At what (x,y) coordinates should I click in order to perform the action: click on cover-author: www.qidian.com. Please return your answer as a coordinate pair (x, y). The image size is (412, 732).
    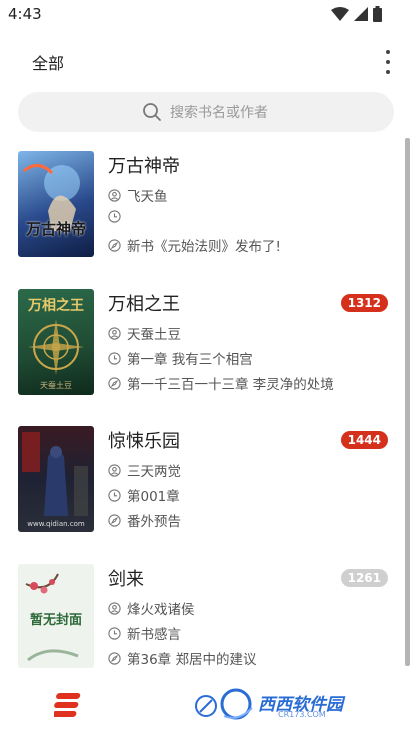
    Looking at the image, I should click on (56, 524).